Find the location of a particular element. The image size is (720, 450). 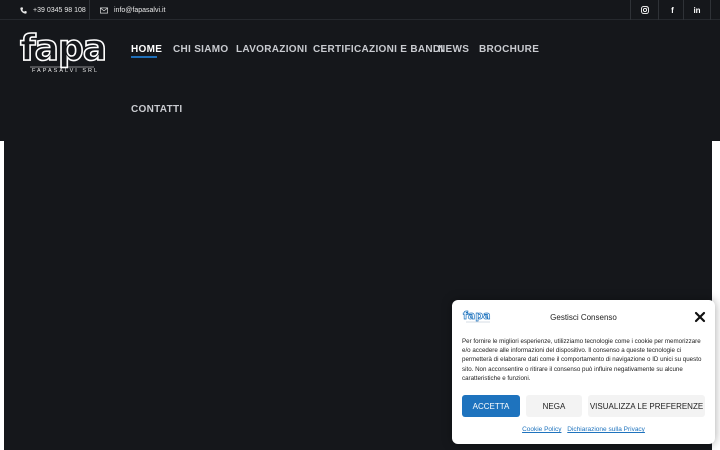

accept-button: ACCETTA is located at coordinates (491, 406).